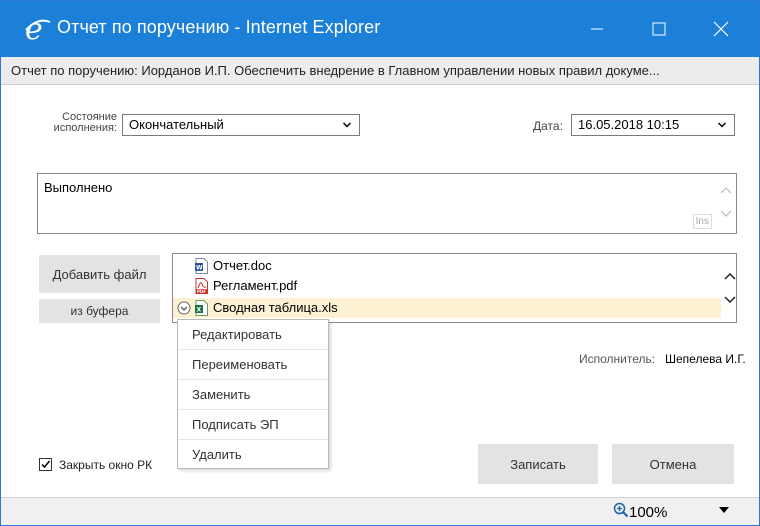 The height and width of the screenshot is (526, 760). Describe the element at coordinates (253, 335) in the screenshot. I see `menu-item-edit: Редактировать` at that location.